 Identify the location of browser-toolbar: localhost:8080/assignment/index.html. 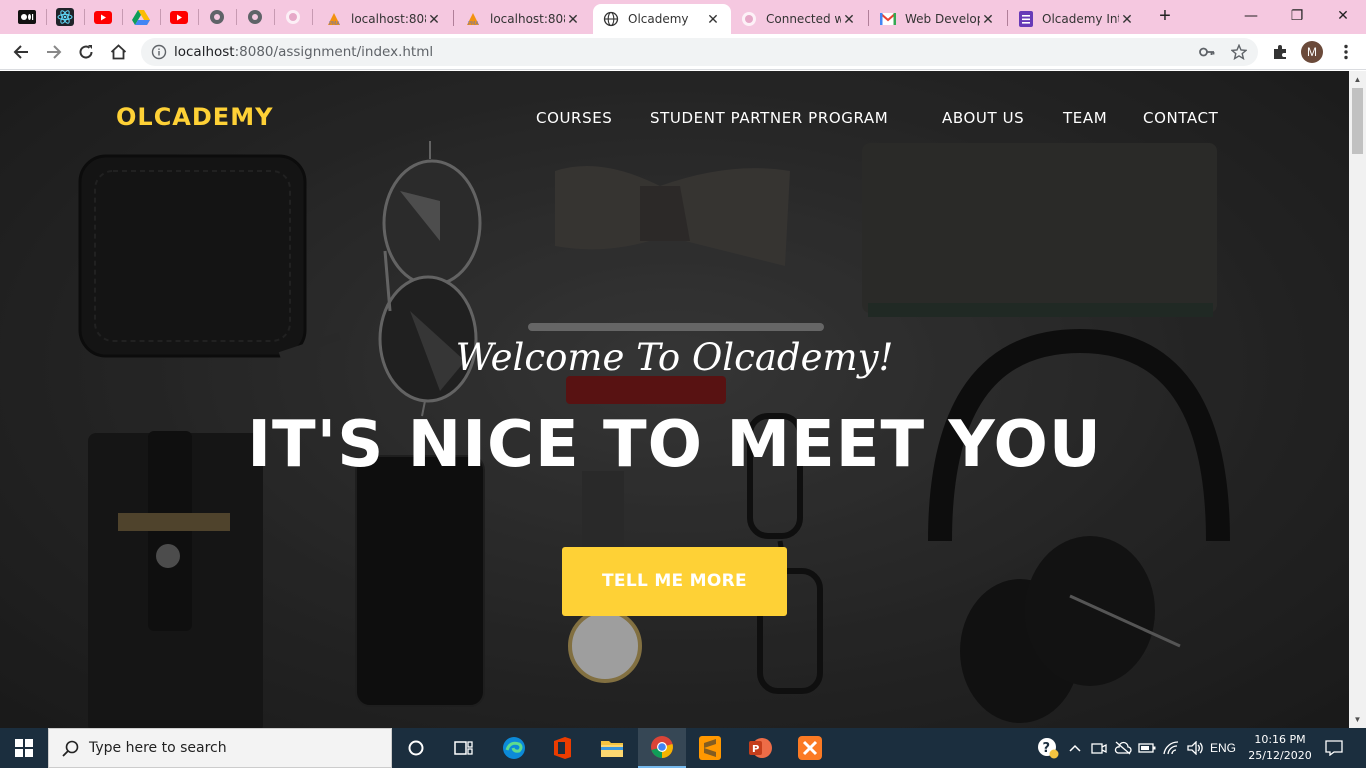
(683, 52).